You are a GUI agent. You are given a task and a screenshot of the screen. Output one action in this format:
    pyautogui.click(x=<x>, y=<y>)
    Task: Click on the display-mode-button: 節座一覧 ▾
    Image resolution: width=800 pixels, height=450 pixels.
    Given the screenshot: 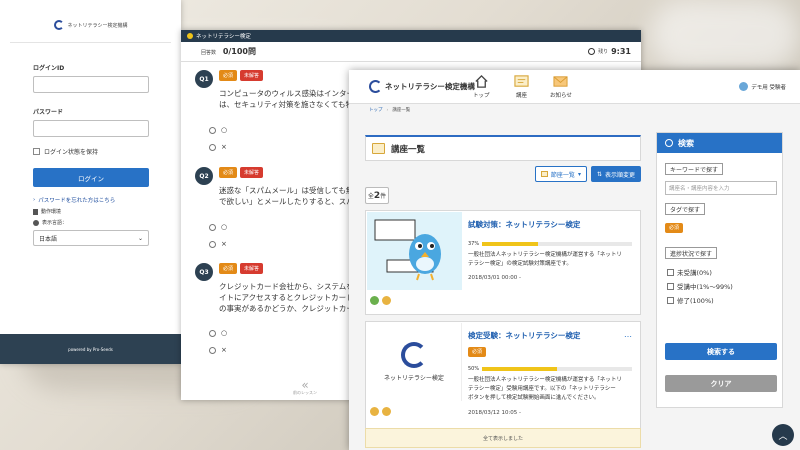 What is the action you would take?
    pyautogui.click(x=560, y=174)
    